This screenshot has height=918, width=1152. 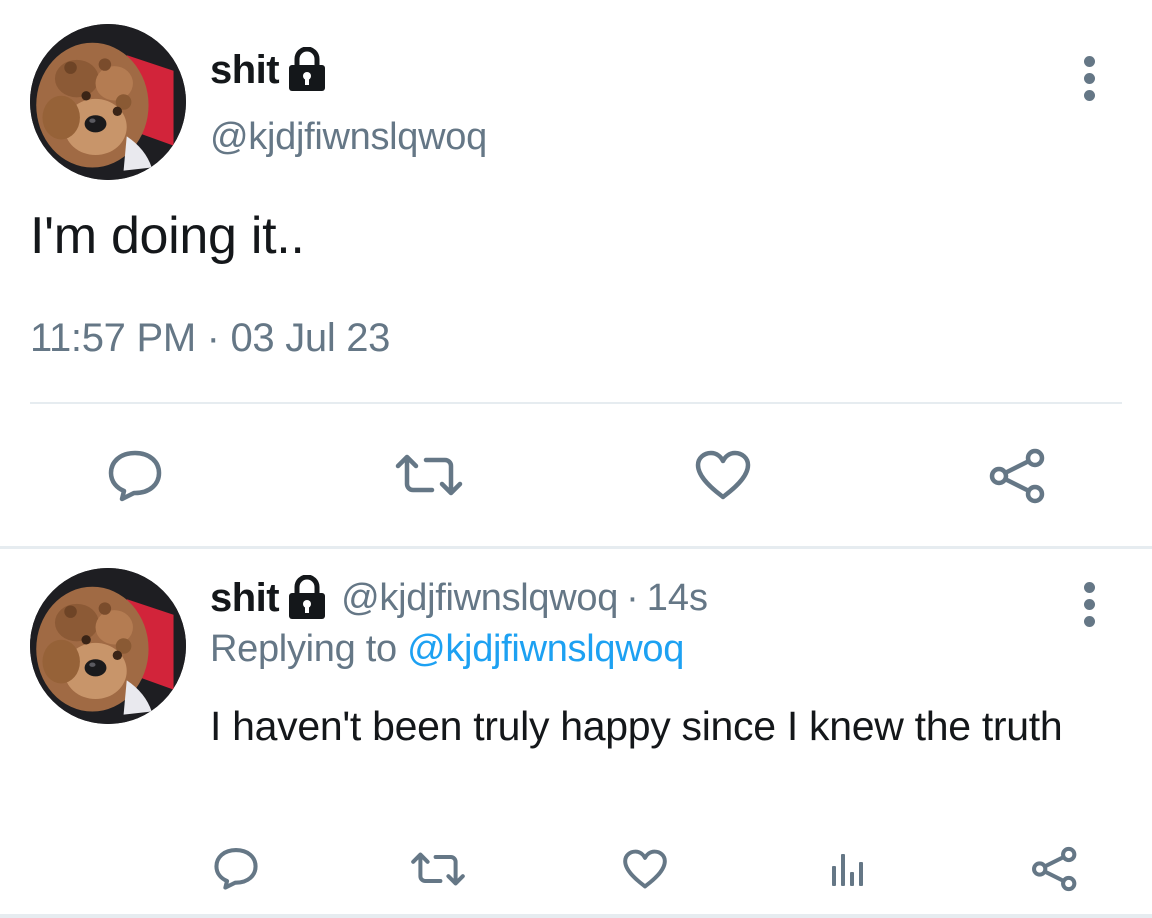 What do you see at coordinates (303, 649) in the screenshot?
I see `replying-to-label: Replying to` at bounding box center [303, 649].